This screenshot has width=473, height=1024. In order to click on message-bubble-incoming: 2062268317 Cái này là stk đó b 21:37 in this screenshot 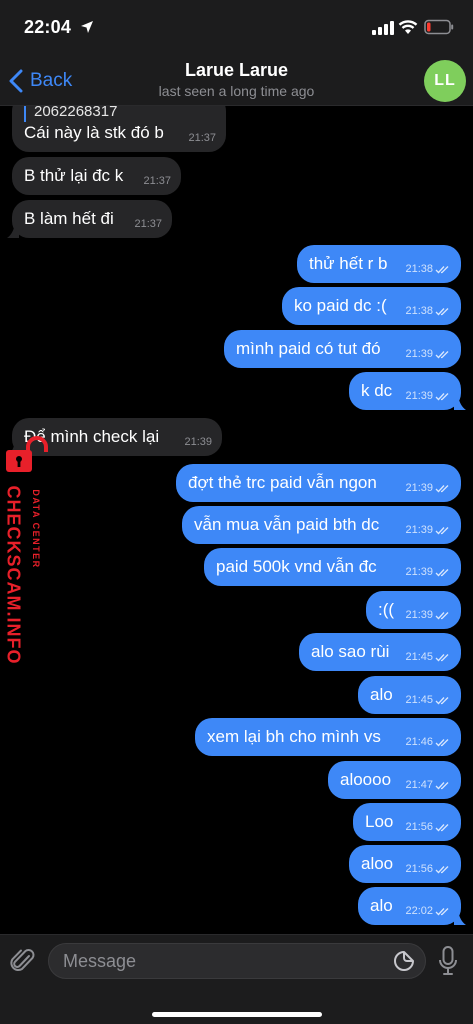, I will do `click(119, 129)`.